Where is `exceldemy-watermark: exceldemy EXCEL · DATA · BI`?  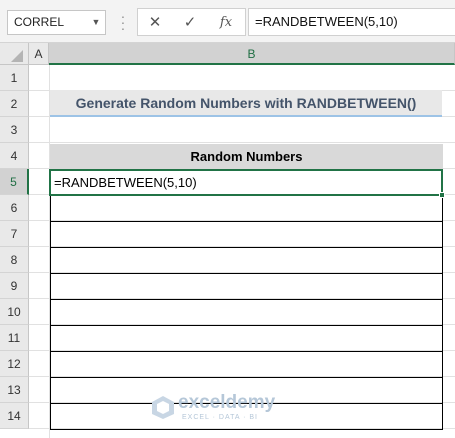 exceldemy-watermark: exceldemy EXCEL · DATA · BI is located at coordinates (230, 409).